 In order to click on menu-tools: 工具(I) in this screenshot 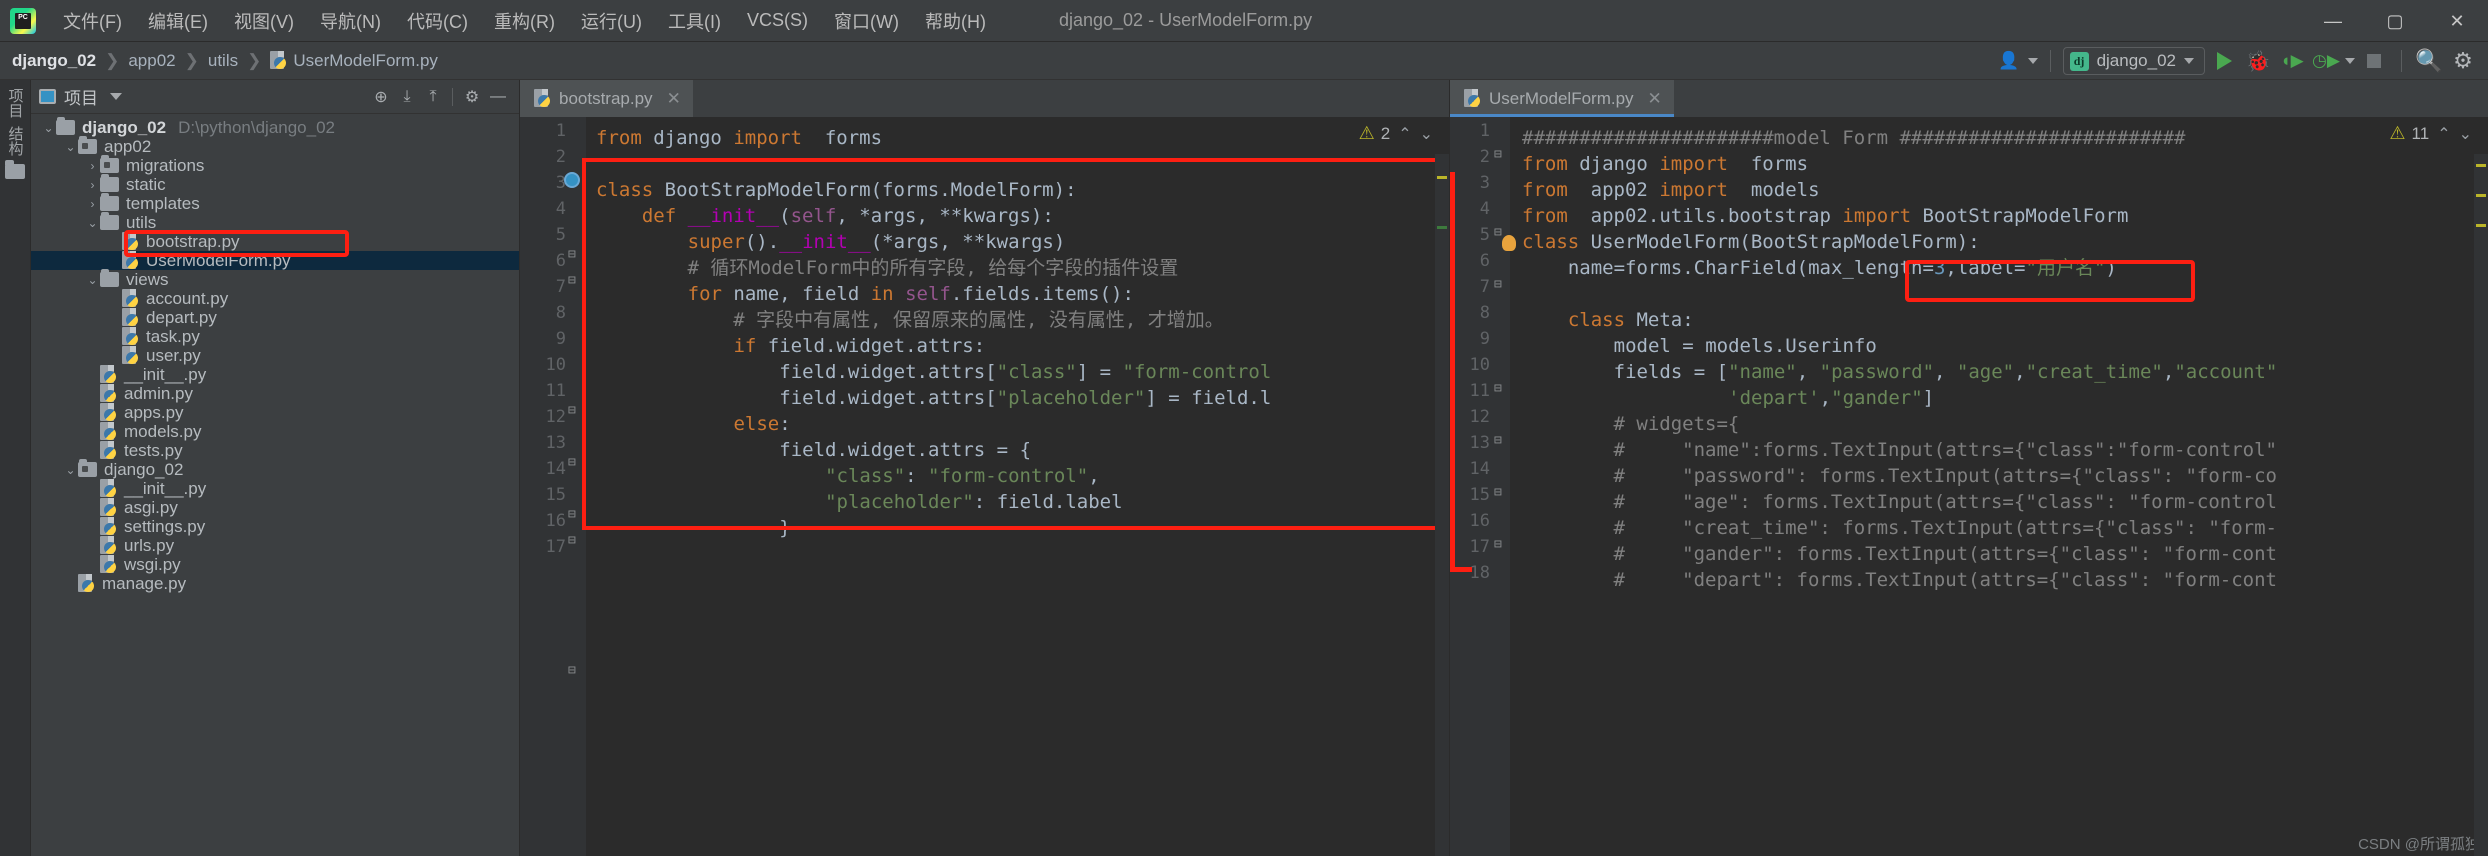, I will do `click(694, 21)`.